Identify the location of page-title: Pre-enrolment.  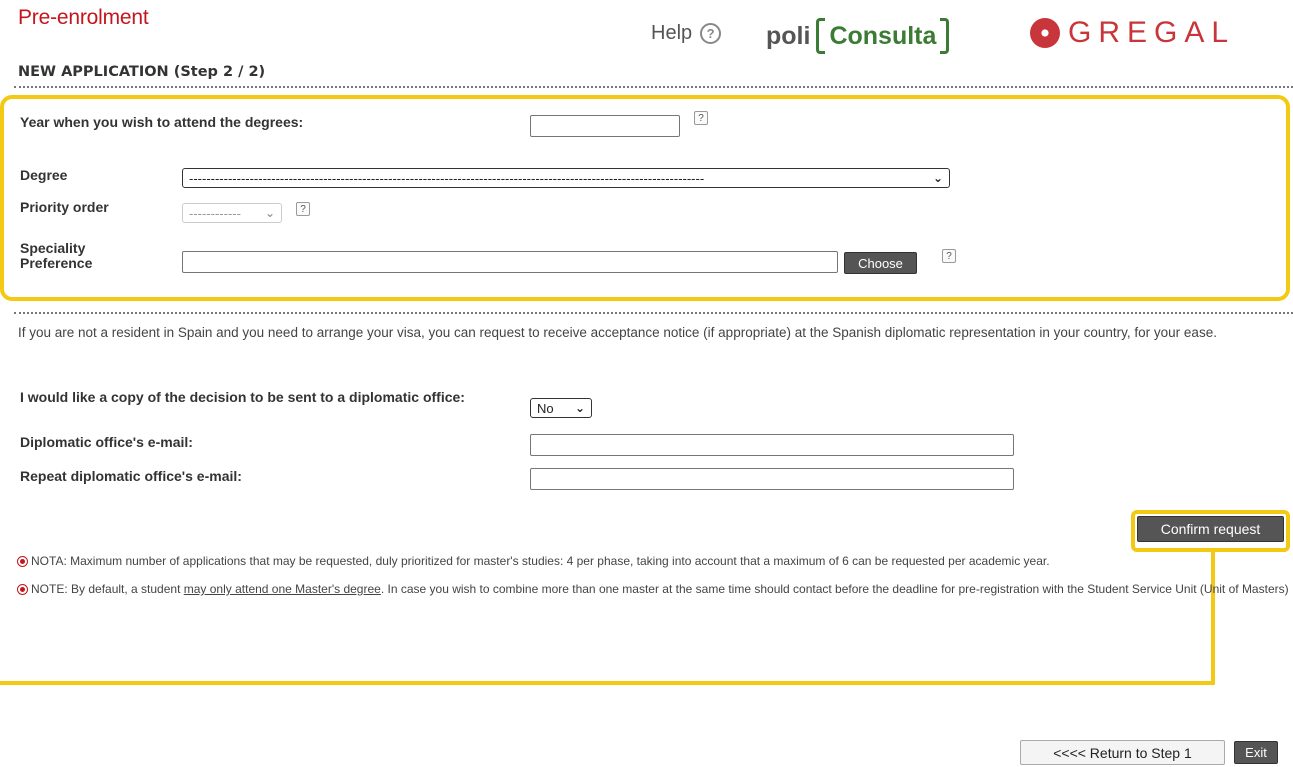
(83, 17).